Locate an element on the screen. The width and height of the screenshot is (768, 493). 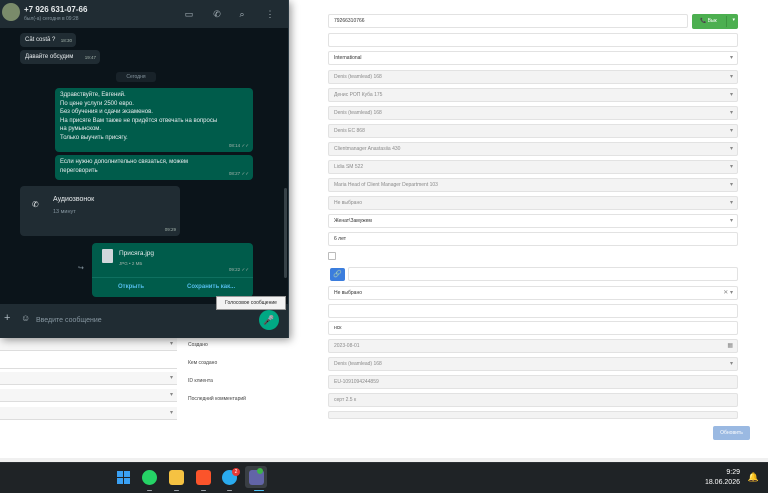
message-input: Введите сообщение is located at coordinates (143, 321).